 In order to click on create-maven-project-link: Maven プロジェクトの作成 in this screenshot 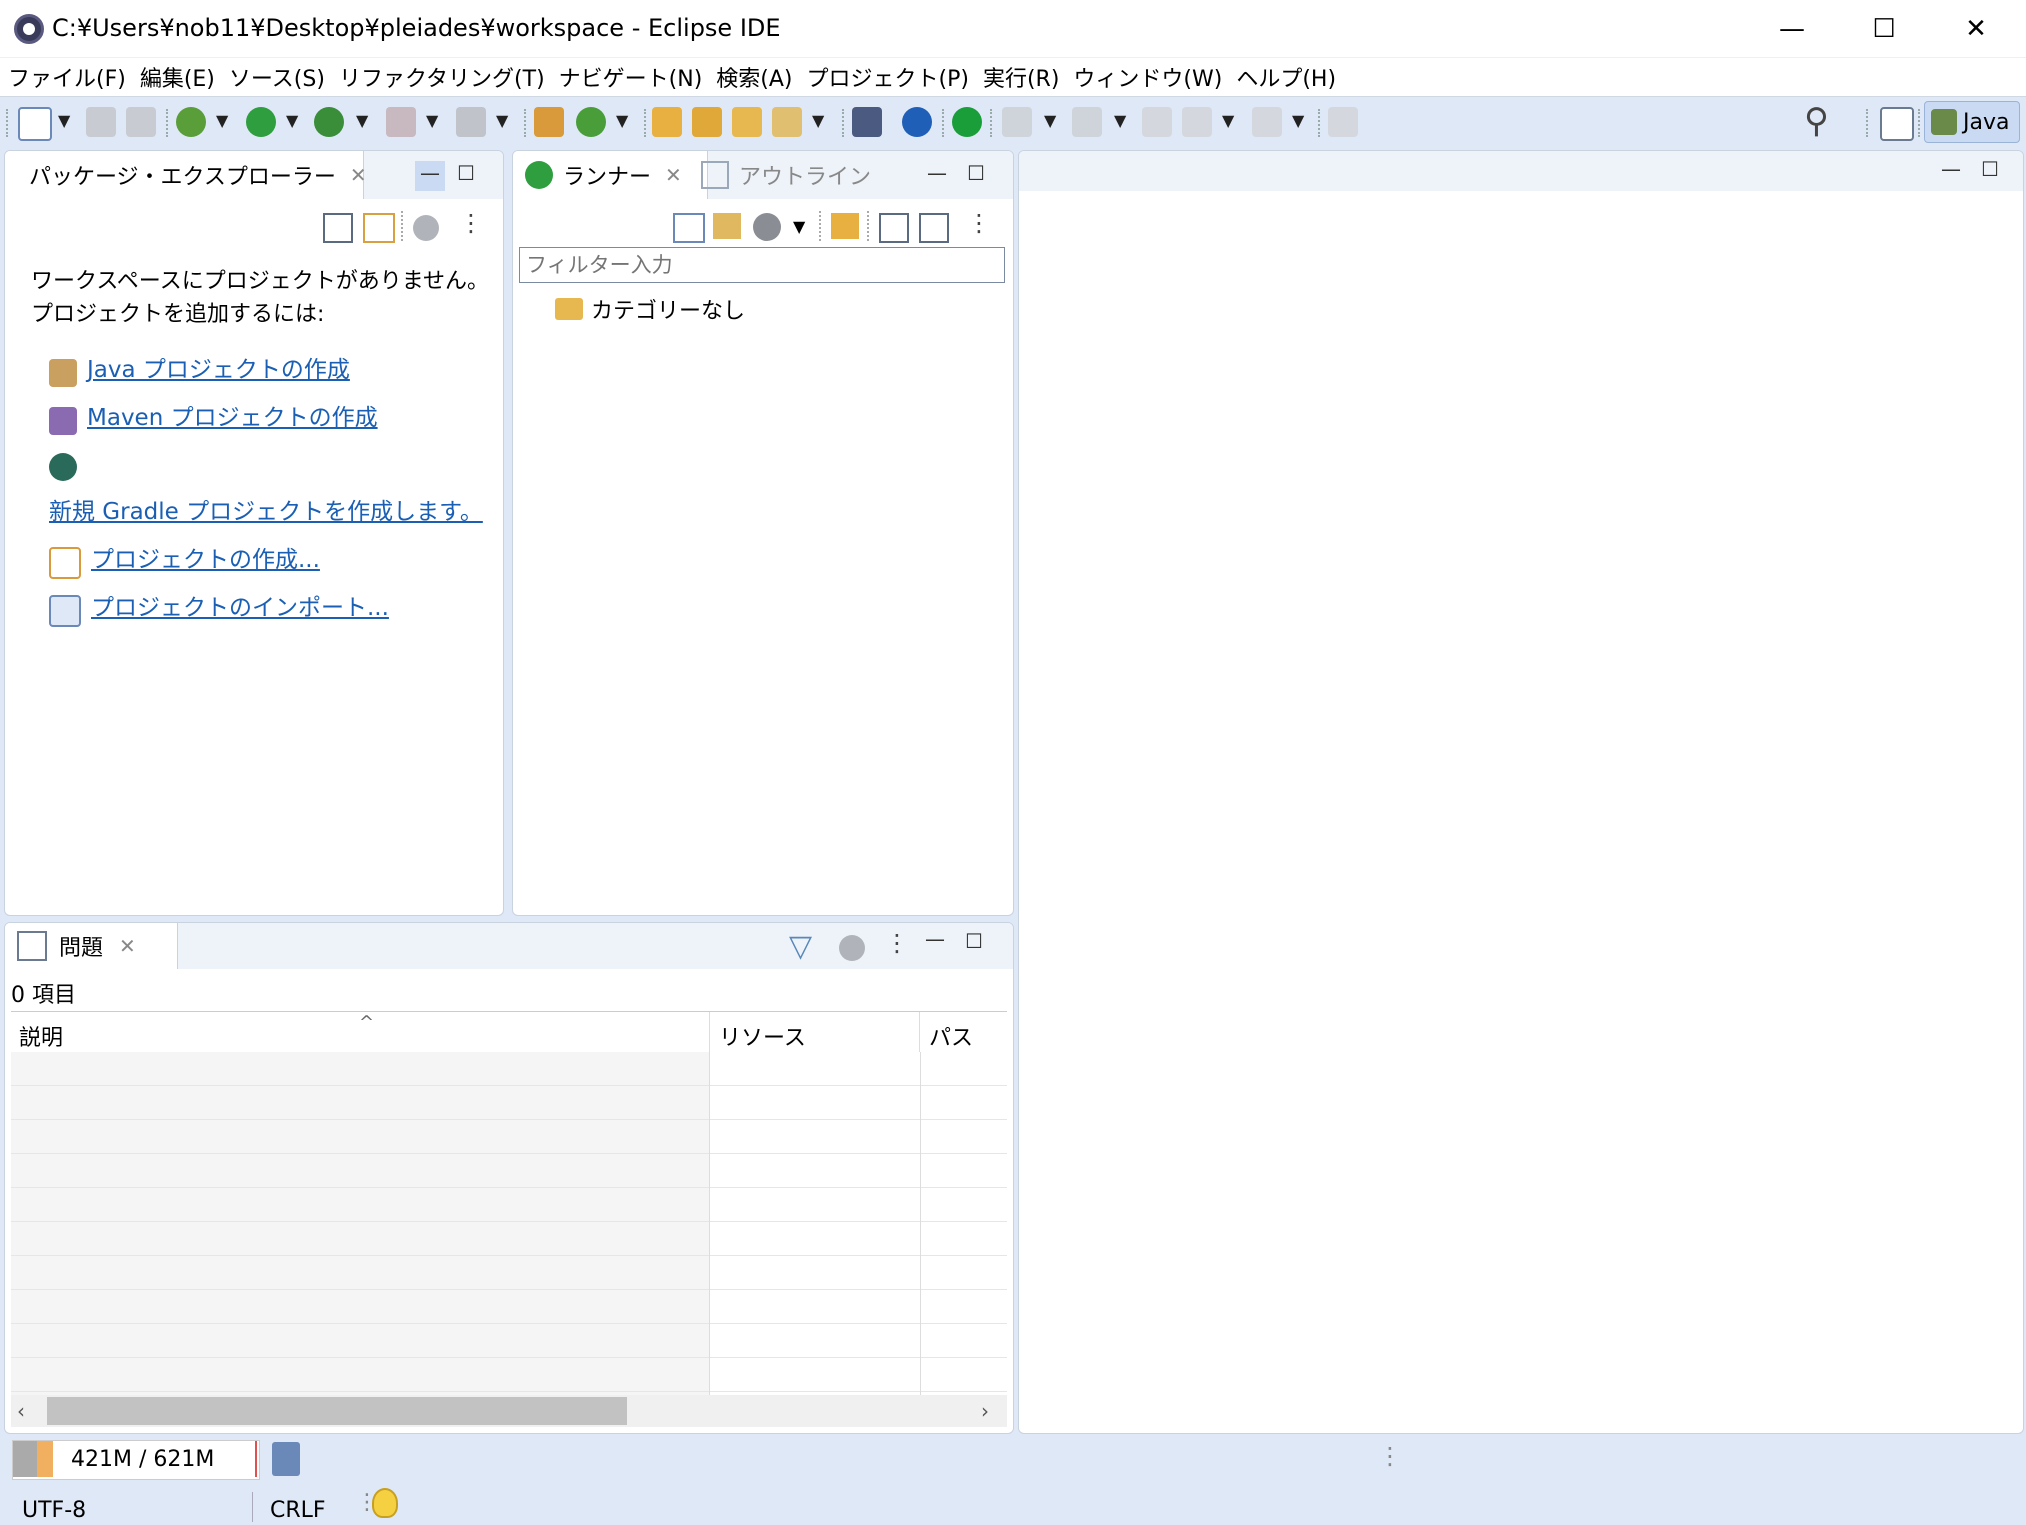, I will do `click(232, 418)`.